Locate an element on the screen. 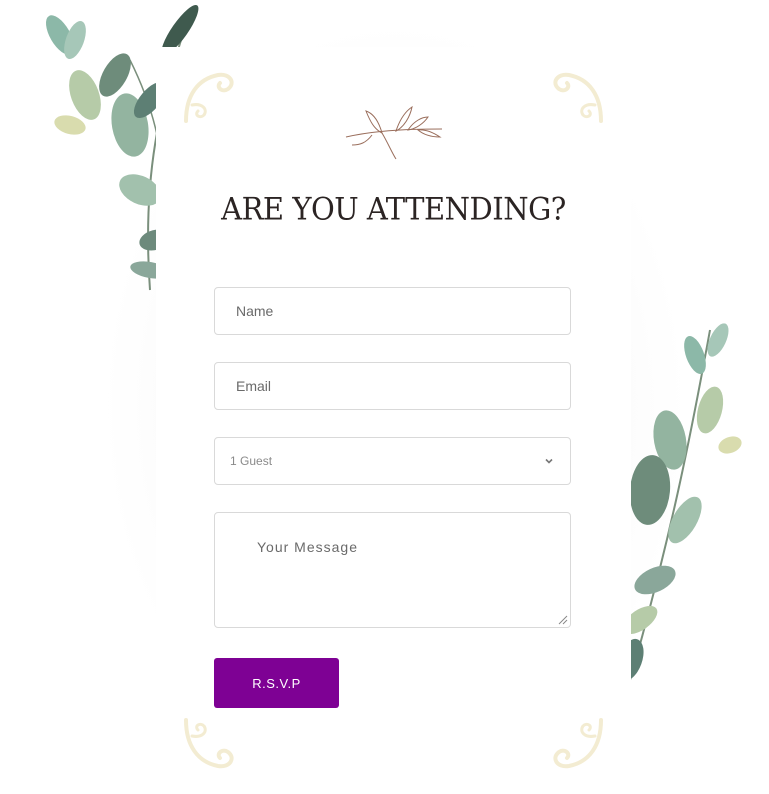 This screenshot has width=769, height=794. email-field is located at coordinates (392, 386).